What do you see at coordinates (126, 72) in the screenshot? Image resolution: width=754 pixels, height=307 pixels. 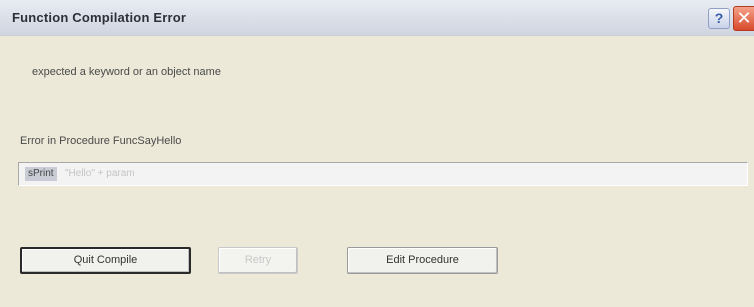 I see `error-message: expected a keyword or an object name` at bounding box center [126, 72].